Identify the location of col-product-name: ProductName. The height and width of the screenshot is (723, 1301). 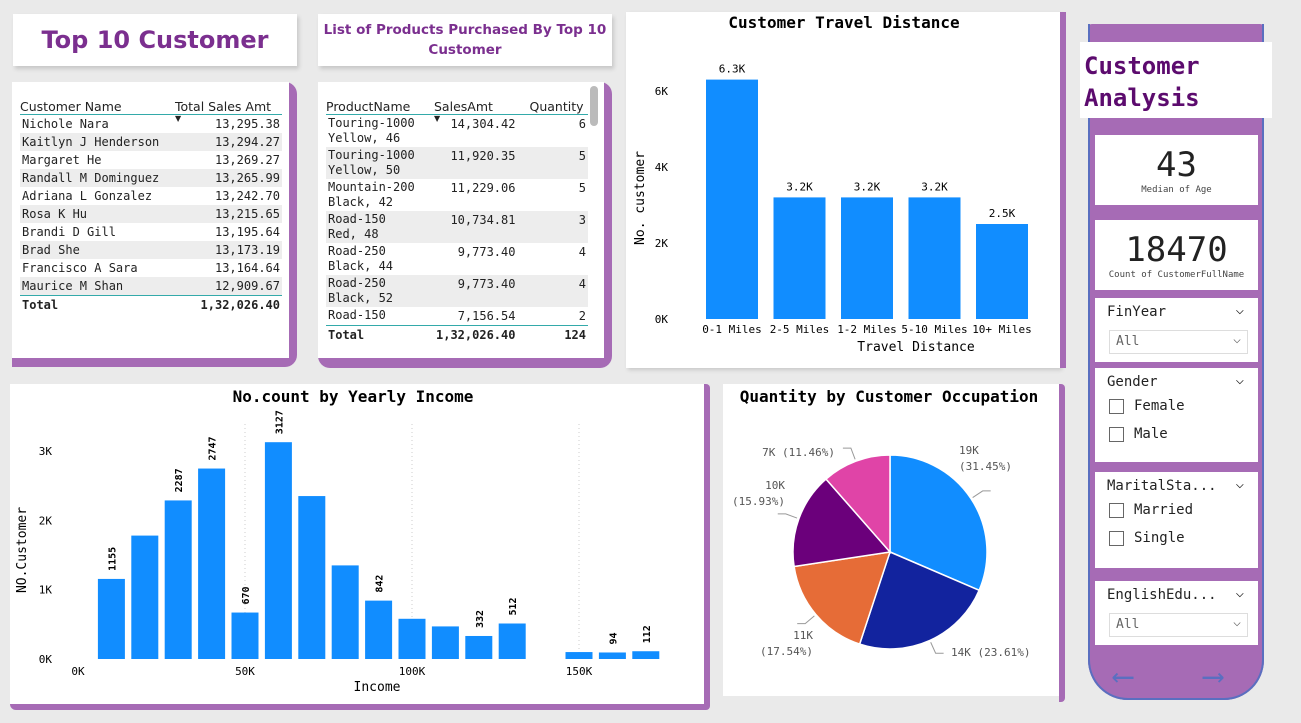
(380, 101).